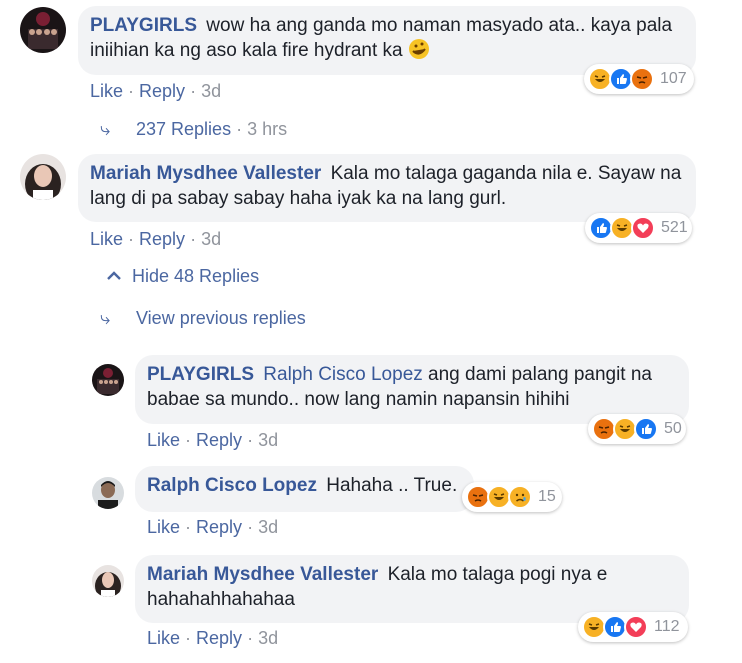 The image size is (742, 663). I want to click on reaction-summary: 521, so click(638, 228).